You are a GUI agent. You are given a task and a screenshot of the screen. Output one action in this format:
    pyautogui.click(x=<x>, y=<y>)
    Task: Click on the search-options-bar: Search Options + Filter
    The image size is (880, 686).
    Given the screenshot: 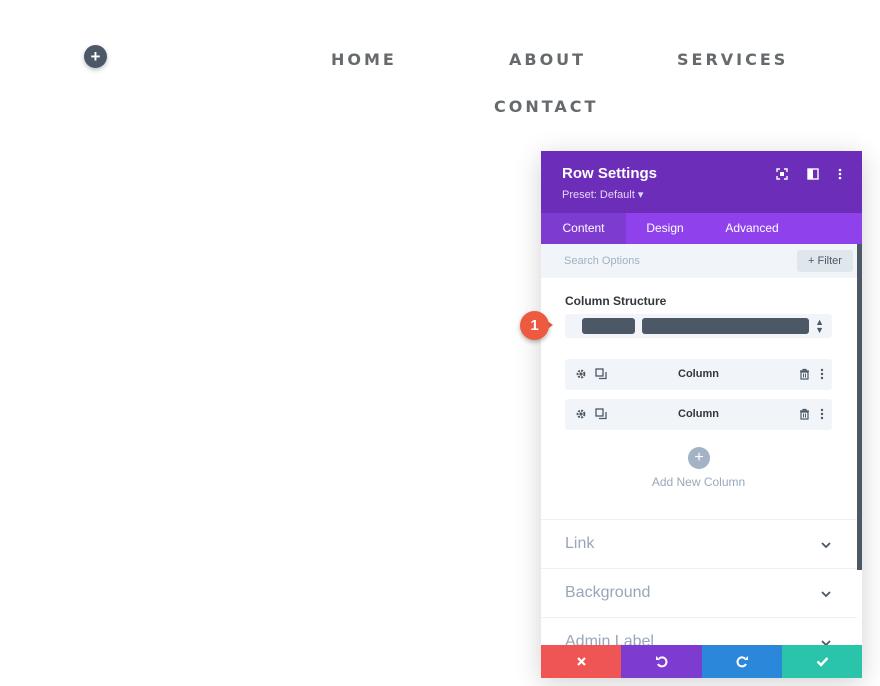 What is the action you would take?
    pyautogui.click(x=701, y=261)
    